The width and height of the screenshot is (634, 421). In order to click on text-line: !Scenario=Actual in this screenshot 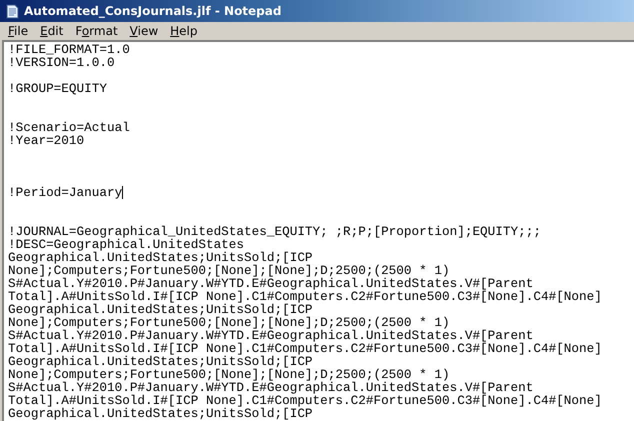, I will do `click(69, 127)`.